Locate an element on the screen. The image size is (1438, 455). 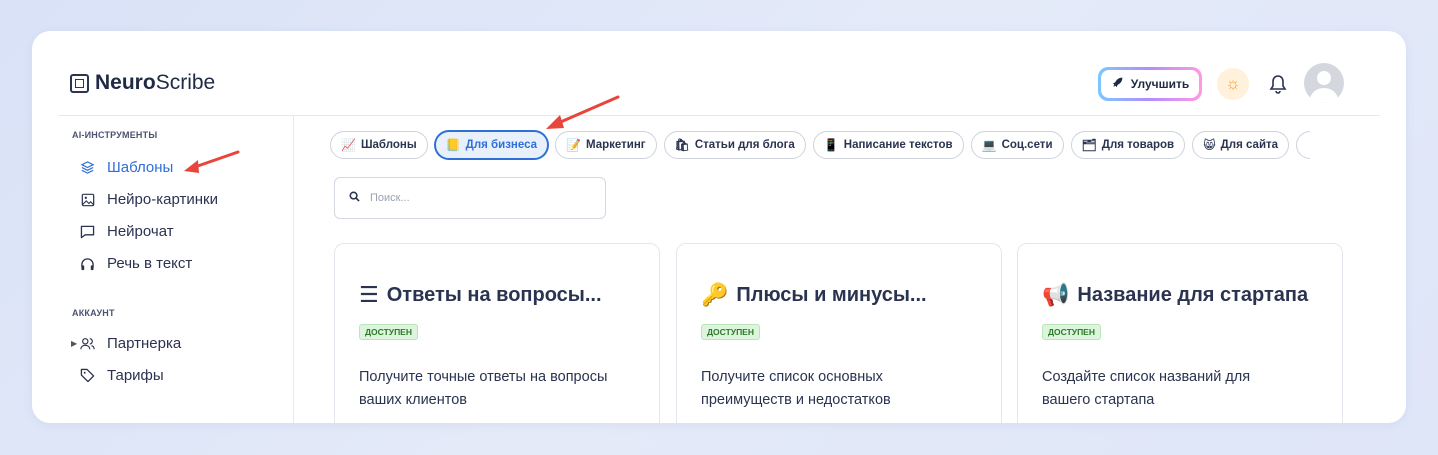
header-divider is located at coordinates (719, 115).